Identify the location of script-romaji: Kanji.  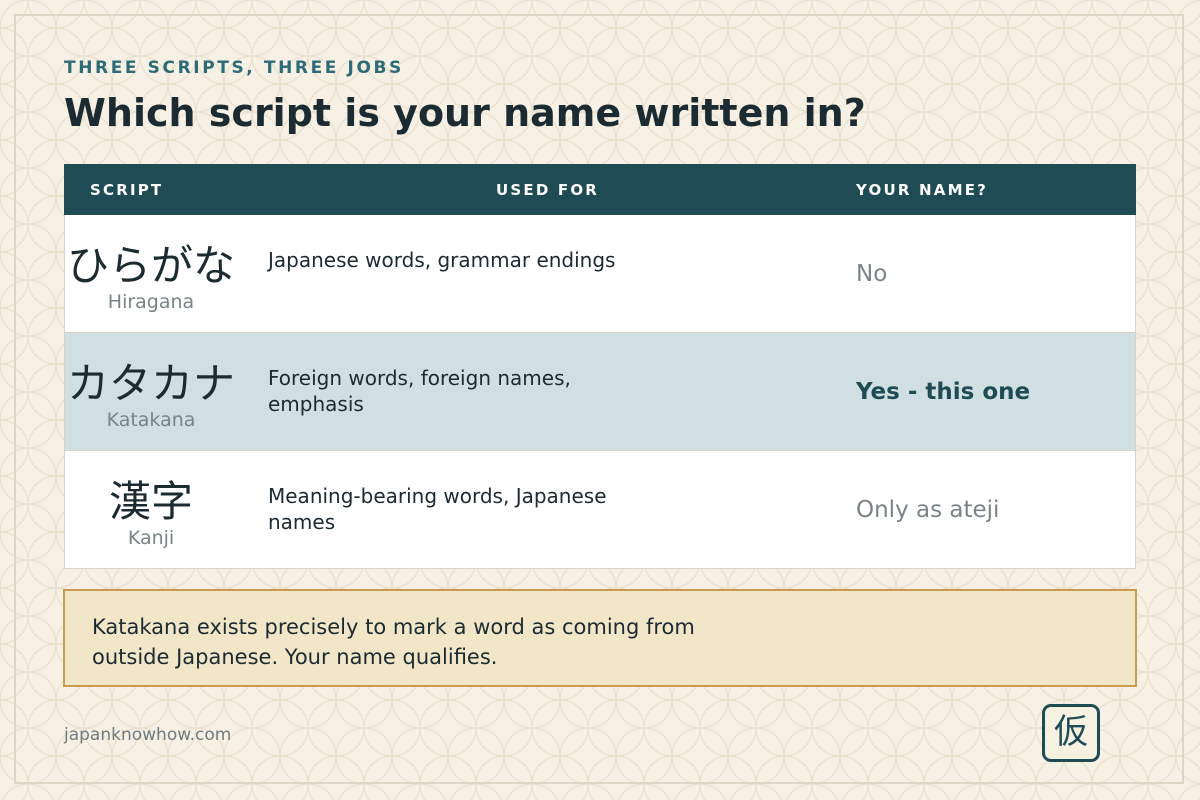
(151, 538).